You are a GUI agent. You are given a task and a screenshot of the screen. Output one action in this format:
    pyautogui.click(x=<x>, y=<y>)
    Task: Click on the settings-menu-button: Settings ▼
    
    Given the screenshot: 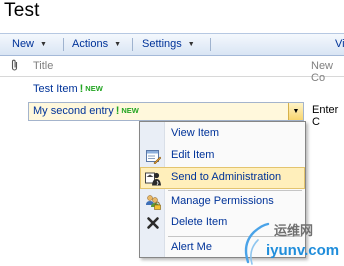 What is the action you would take?
    pyautogui.click(x=168, y=44)
    